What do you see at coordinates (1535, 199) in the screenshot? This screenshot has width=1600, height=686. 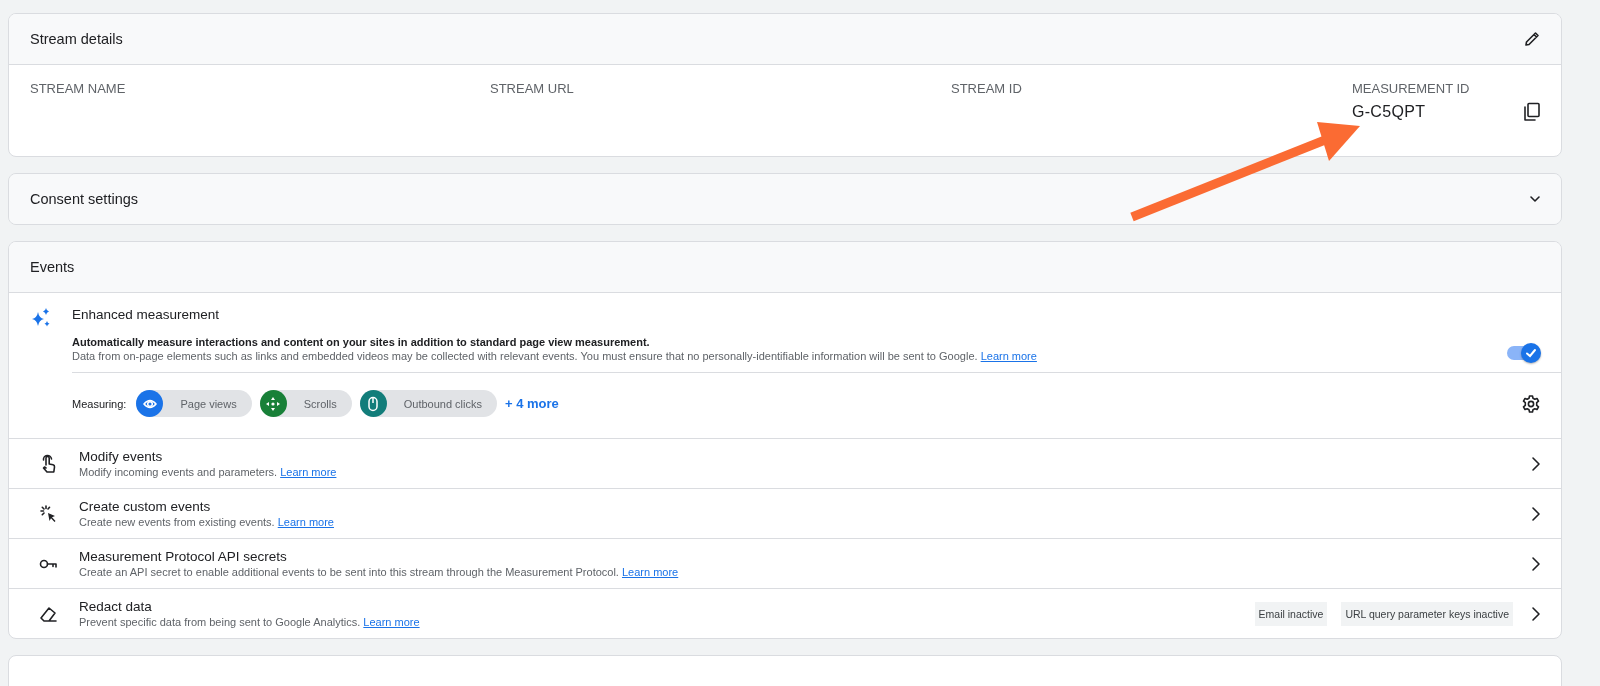 I see `chevron-down-icon` at bounding box center [1535, 199].